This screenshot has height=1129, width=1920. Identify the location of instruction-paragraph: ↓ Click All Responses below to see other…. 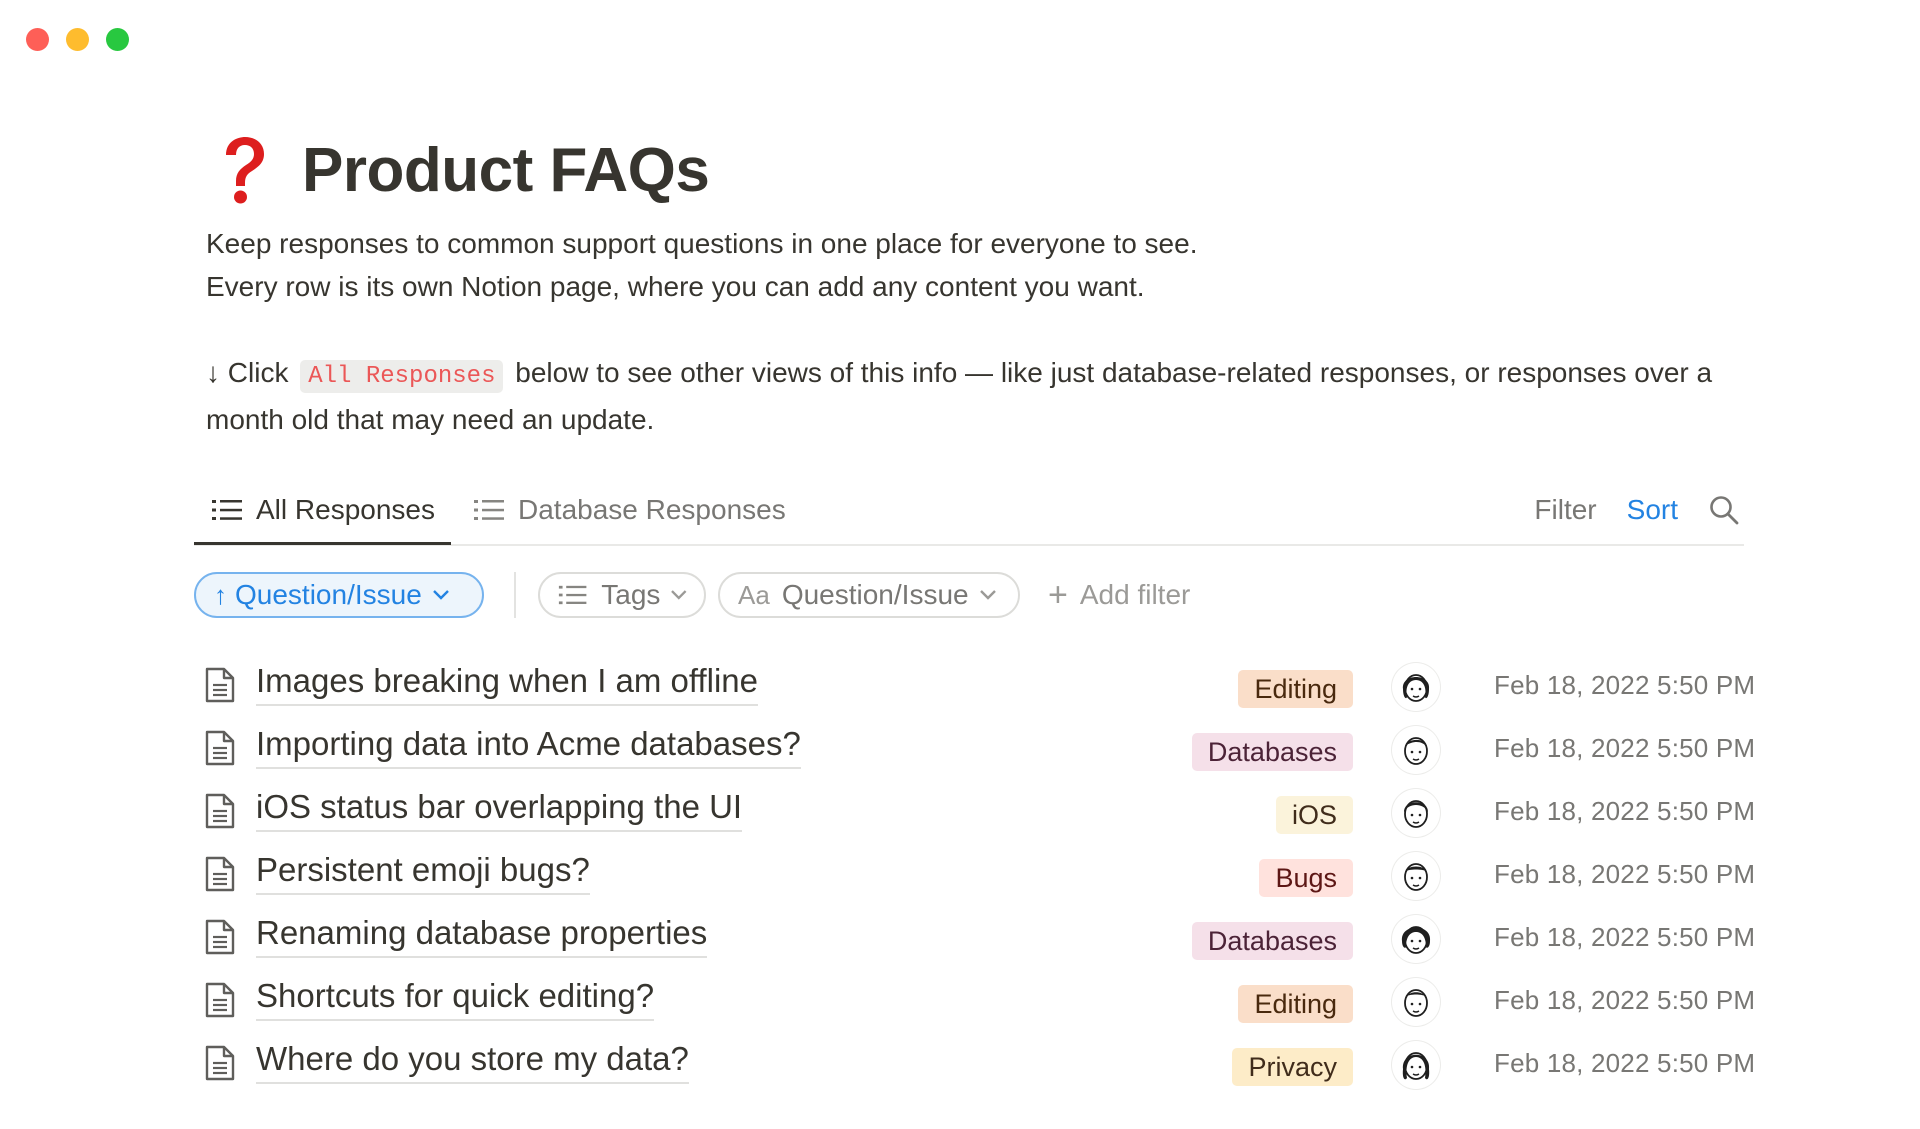
(976, 396).